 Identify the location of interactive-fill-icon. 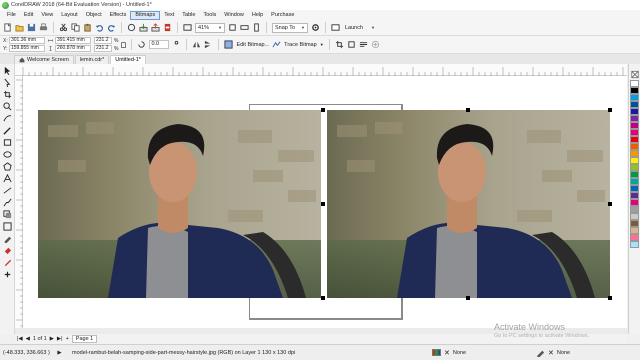
(7, 250).